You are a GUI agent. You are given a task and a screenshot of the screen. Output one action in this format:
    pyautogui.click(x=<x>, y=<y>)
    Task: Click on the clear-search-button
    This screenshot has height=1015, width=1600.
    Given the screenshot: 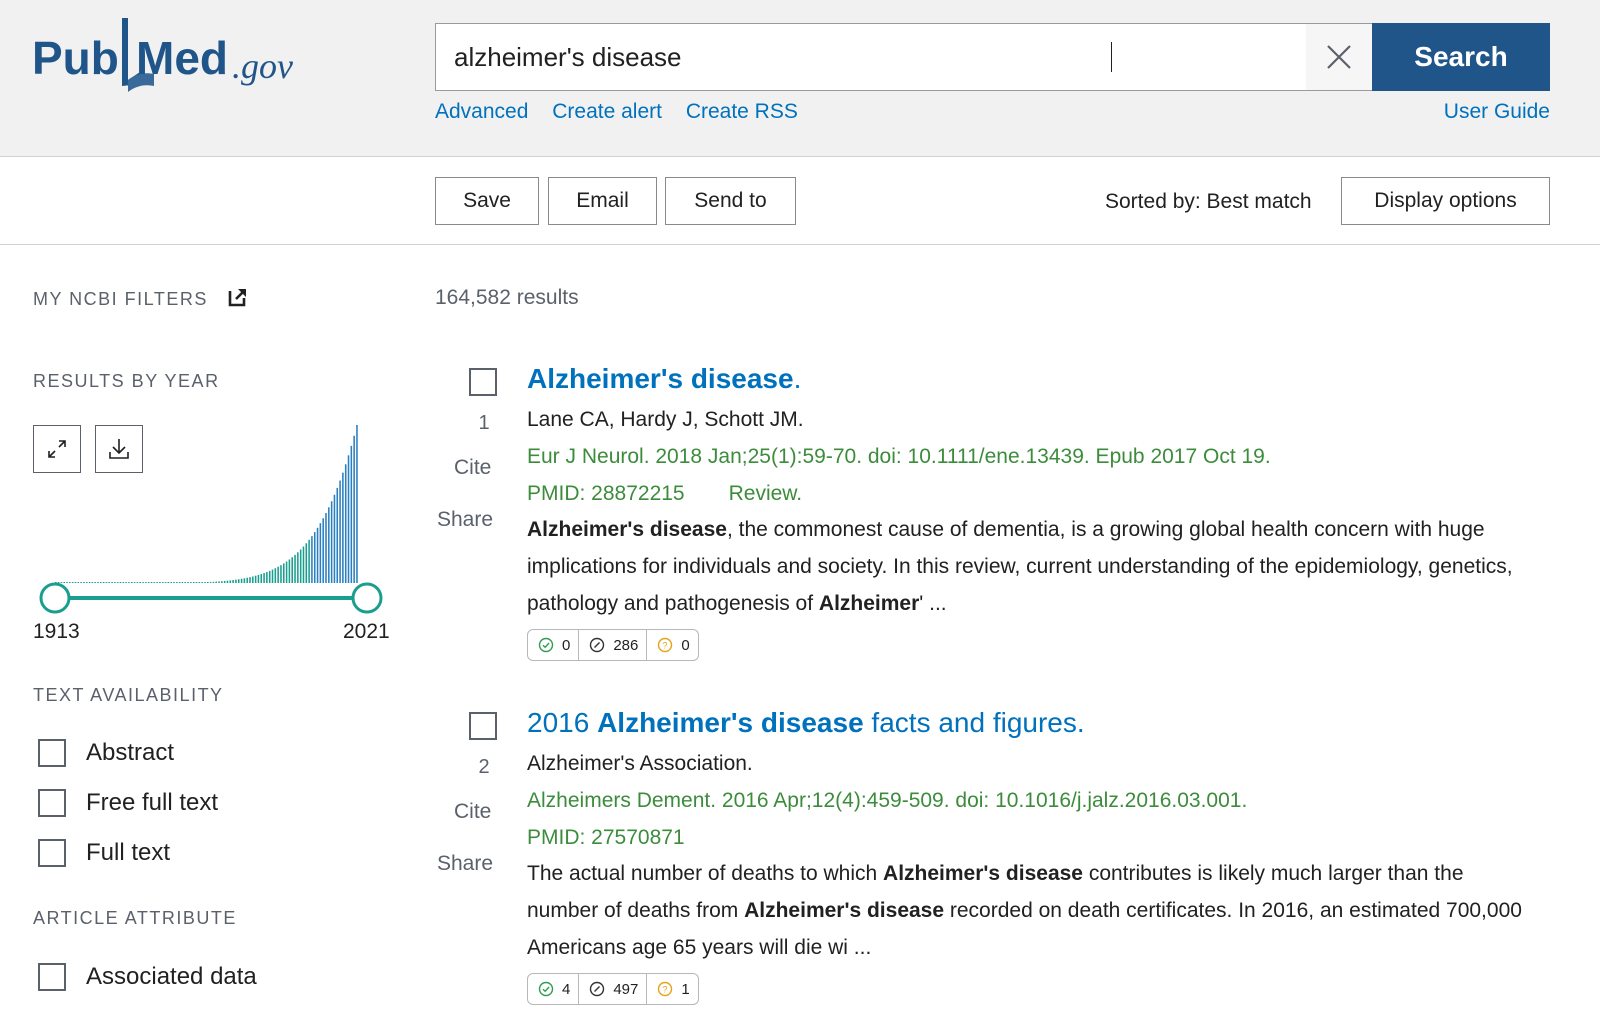 What is the action you would take?
    pyautogui.click(x=1339, y=57)
    